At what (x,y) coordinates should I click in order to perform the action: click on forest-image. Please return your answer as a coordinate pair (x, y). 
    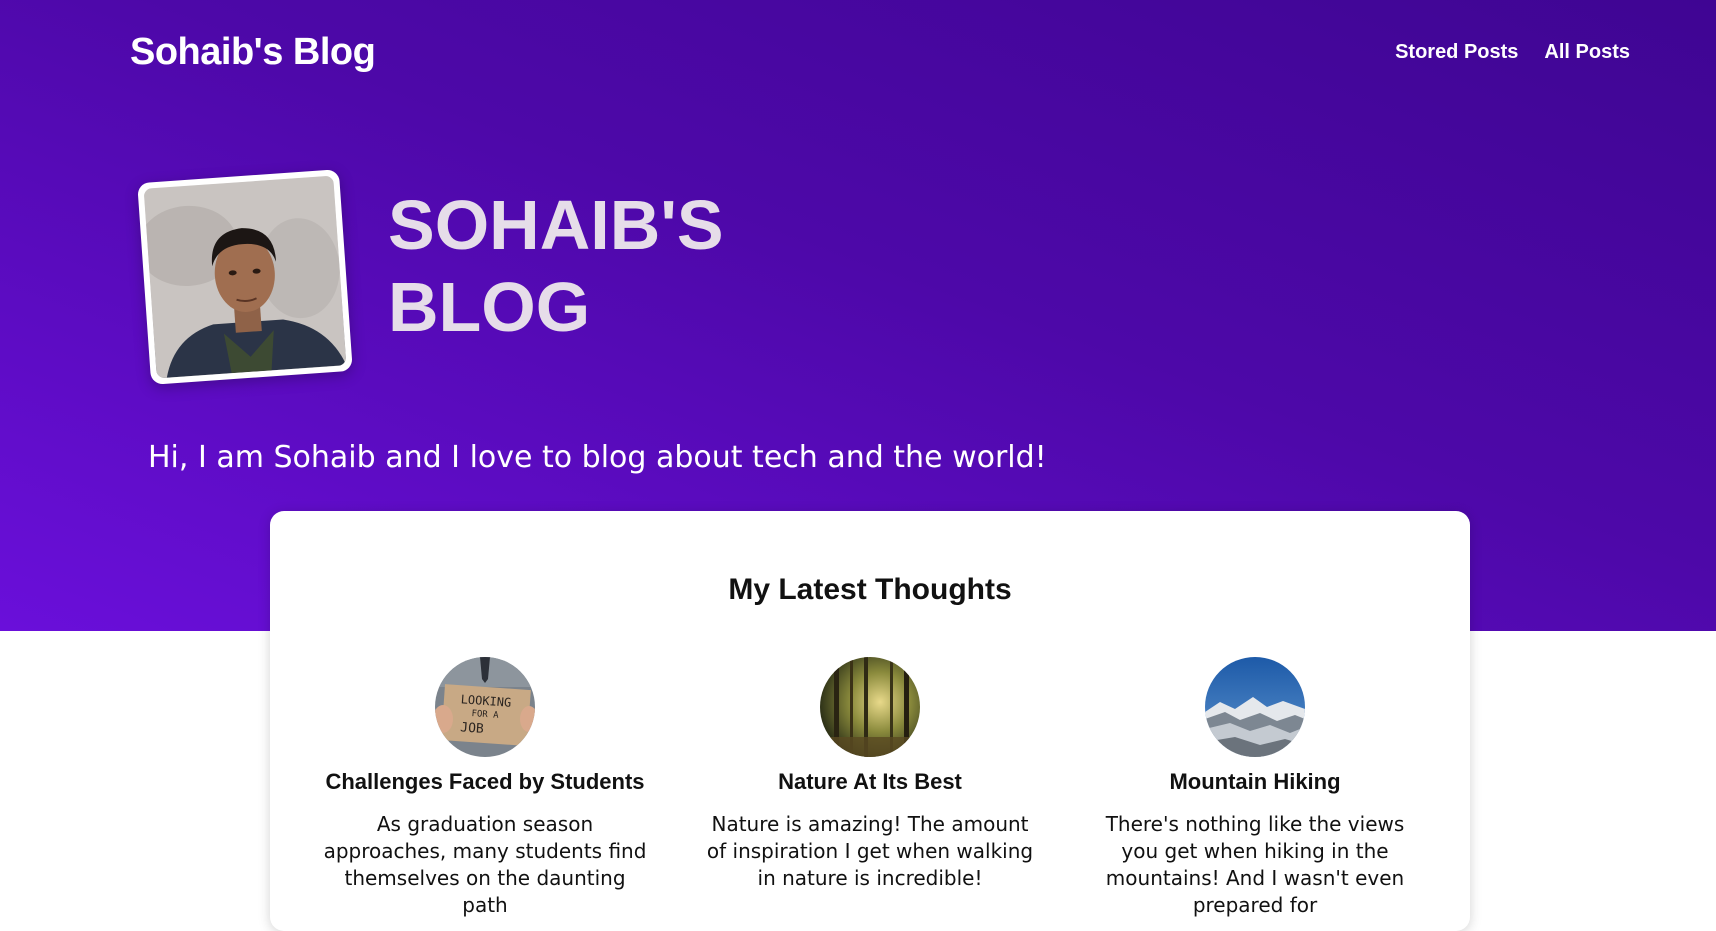
    Looking at the image, I should click on (870, 707).